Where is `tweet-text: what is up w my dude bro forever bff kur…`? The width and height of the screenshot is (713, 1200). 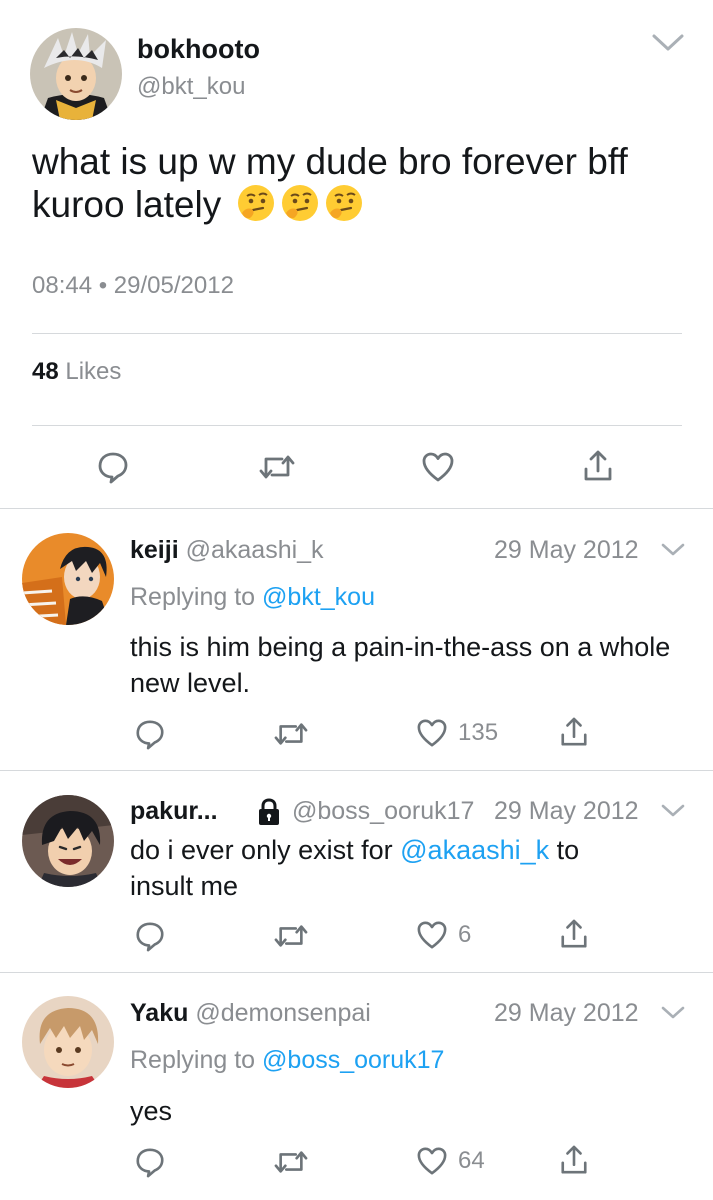
tweet-text: what is up w my dude bro forever bff kur… is located at coordinates (362, 186).